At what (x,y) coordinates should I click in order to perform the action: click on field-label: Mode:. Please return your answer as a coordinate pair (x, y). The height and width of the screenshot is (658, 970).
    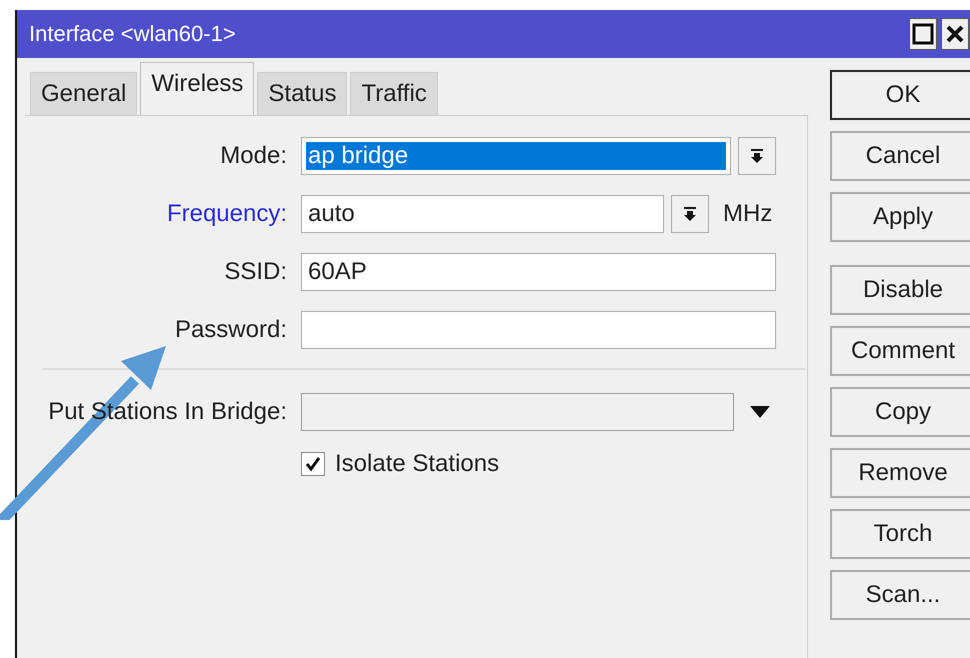
    Looking at the image, I should click on (253, 155).